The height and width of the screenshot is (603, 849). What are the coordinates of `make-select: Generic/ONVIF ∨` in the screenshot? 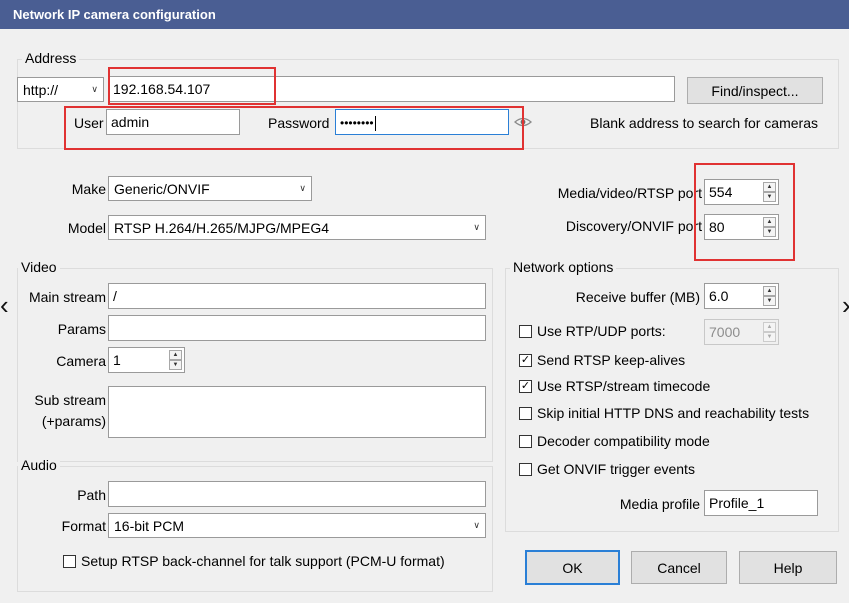 It's located at (210, 188).